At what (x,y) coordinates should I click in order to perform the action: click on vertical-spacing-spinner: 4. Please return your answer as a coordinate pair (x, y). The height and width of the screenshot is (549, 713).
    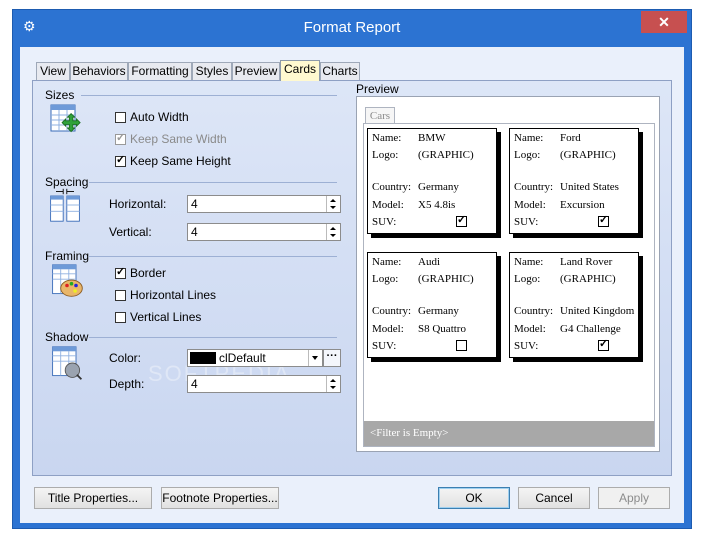
    Looking at the image, I should click on (264, 232).